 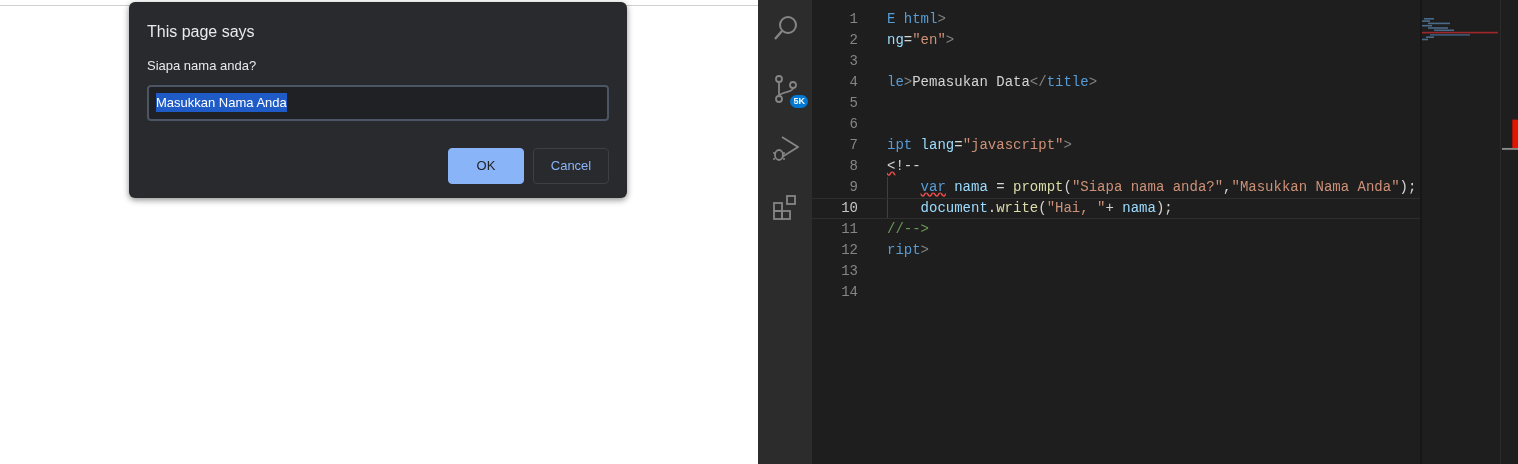 What do you see at coordinates (849, 250) in the screenshot?
I see `line-number: 12` at bounding box center [849, 250].